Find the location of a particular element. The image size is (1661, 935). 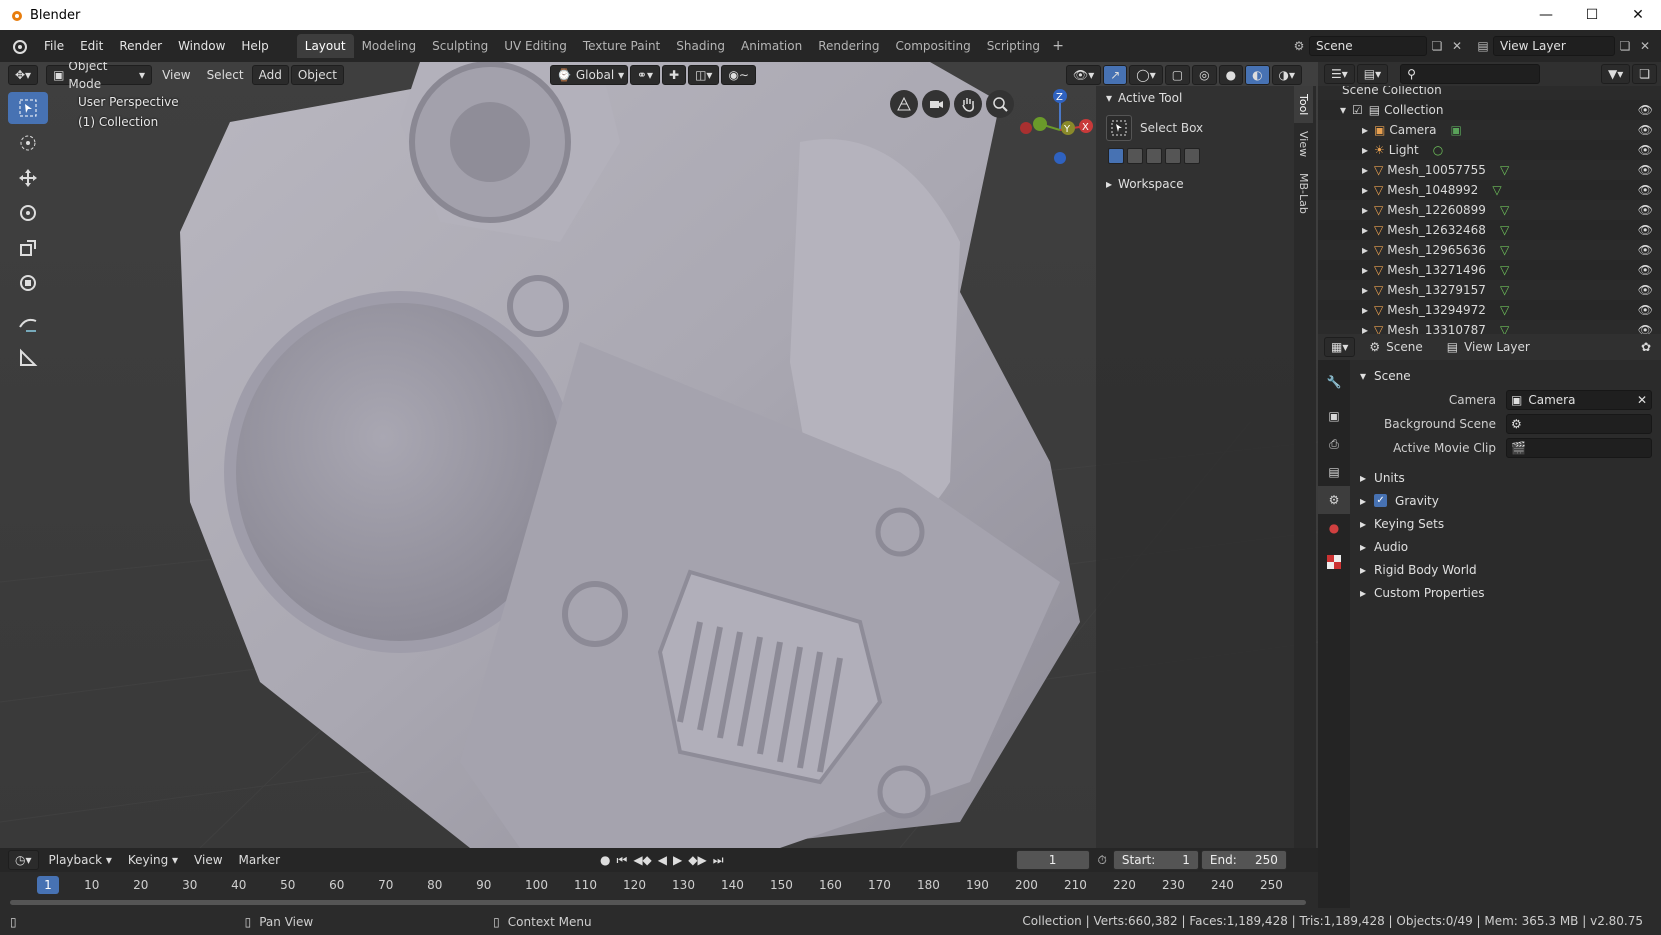

include-checkbox: ☑ is located at coordinates (1357, 110).